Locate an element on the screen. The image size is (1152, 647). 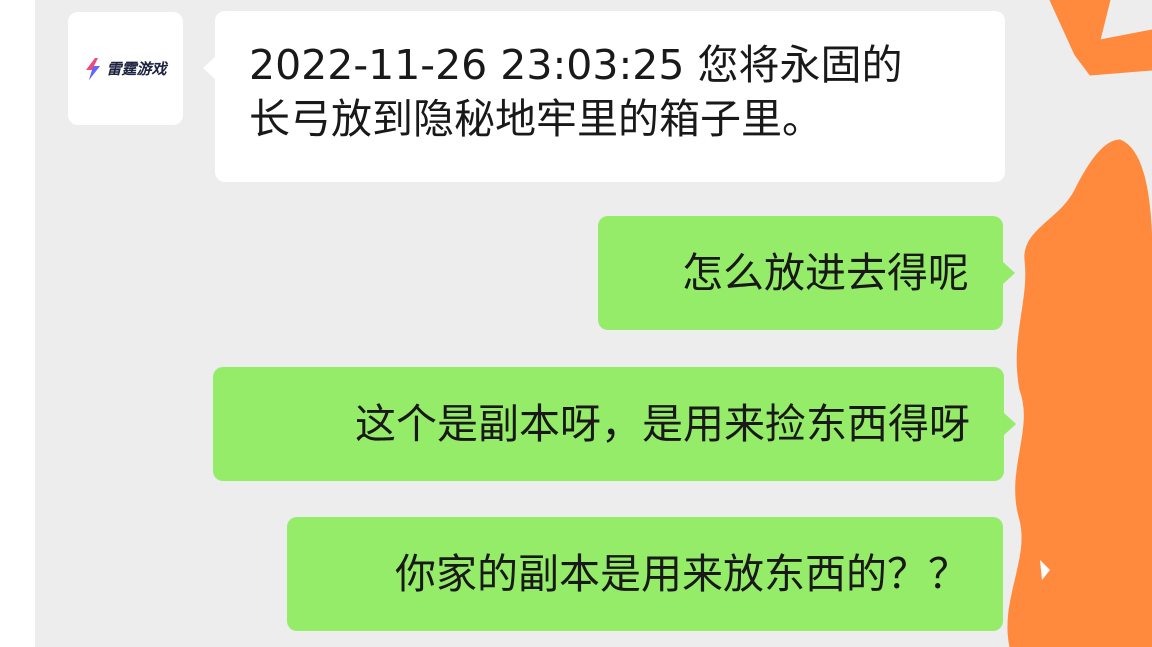
outgoing-message: 怎么放进去得呢 is located at coordinates (800, 273).